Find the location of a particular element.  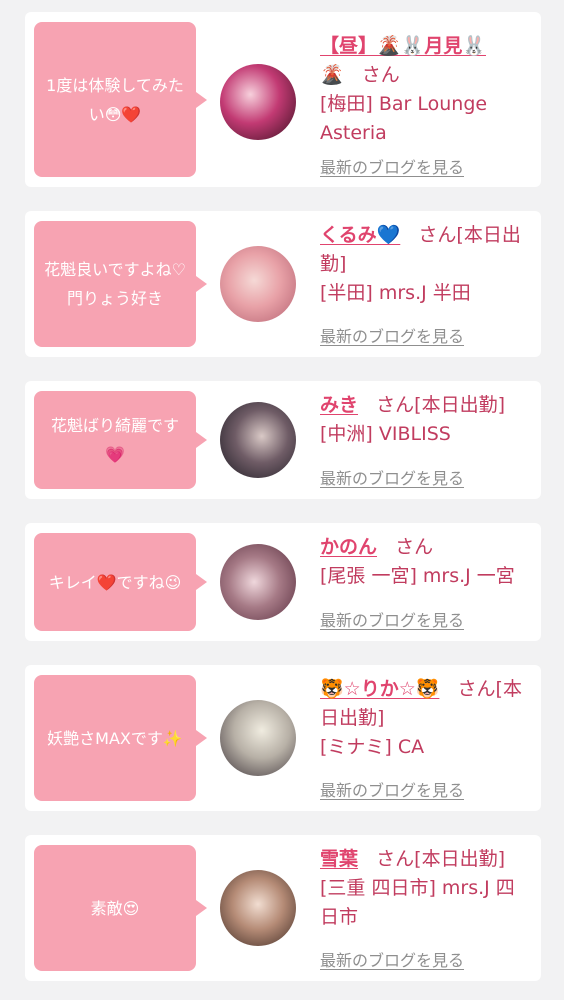

comment-bubble: 1度は体験してみたい😳❤️ is located at coordinates (120, 99).